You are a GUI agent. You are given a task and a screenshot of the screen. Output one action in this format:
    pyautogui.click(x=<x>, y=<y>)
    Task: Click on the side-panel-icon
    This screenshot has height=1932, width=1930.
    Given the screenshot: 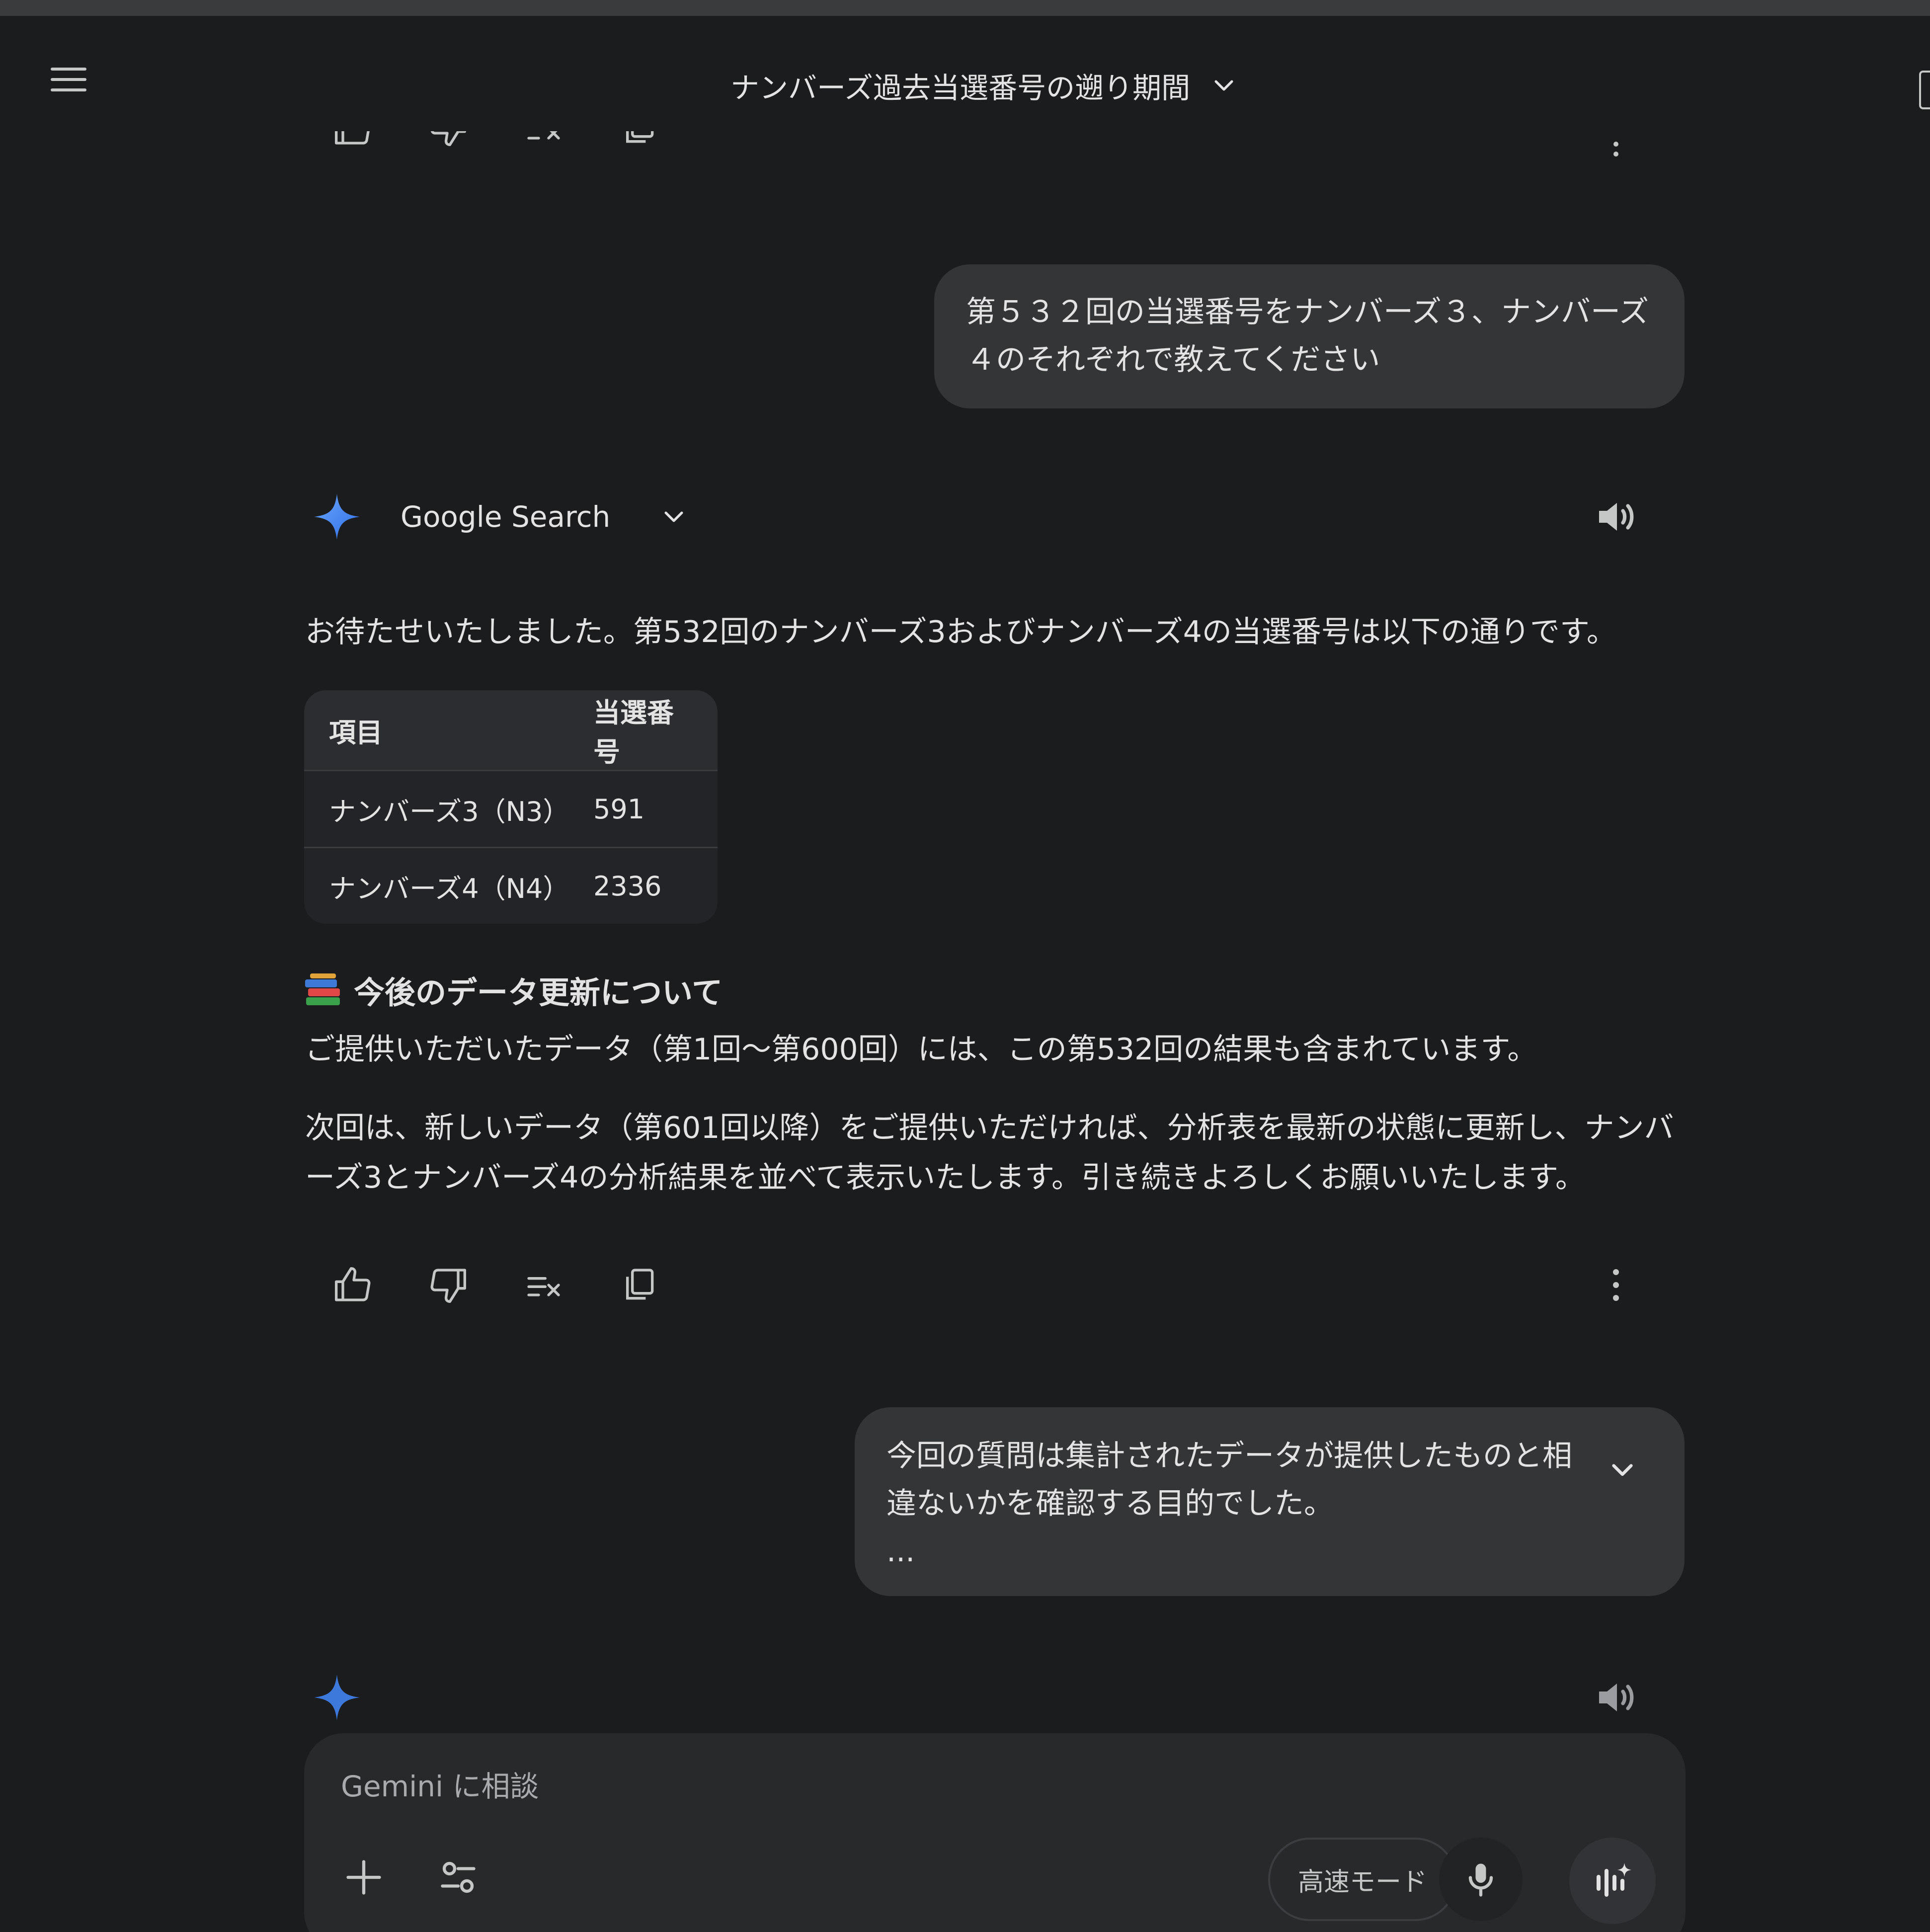 What is the action you would take?
    pyautogui.click(x=1924, y=90)
    